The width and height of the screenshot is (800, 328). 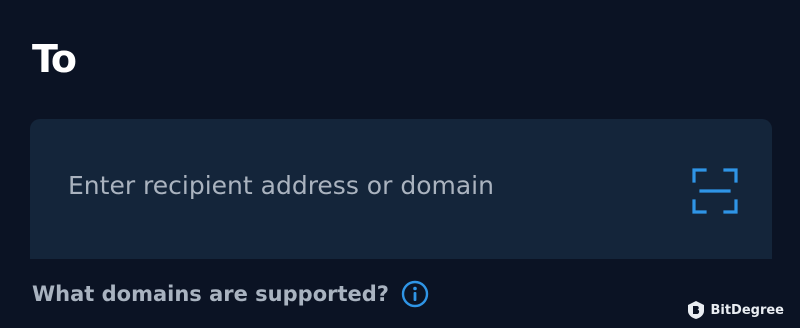 I want to click on bitdegree-logo, so click(x=696, y=310).